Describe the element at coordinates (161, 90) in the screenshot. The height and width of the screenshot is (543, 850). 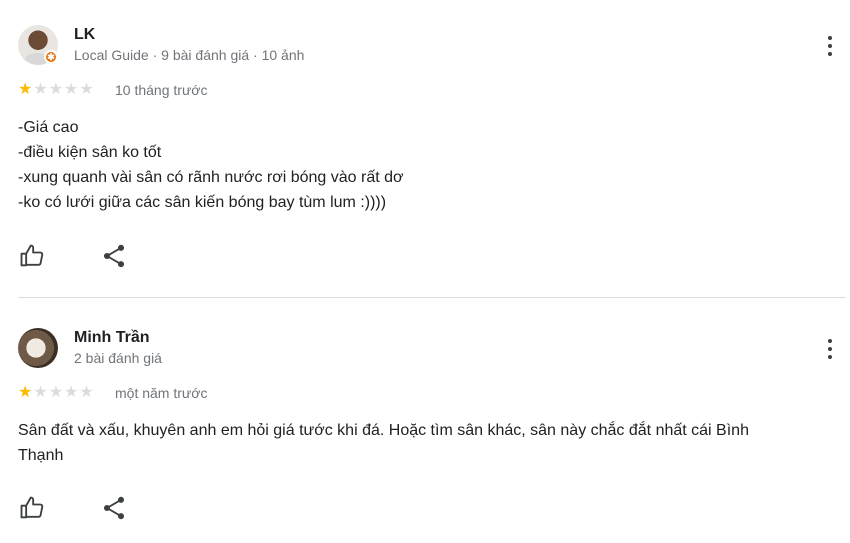
I see `review-time: 10 tháng trước` at that location.